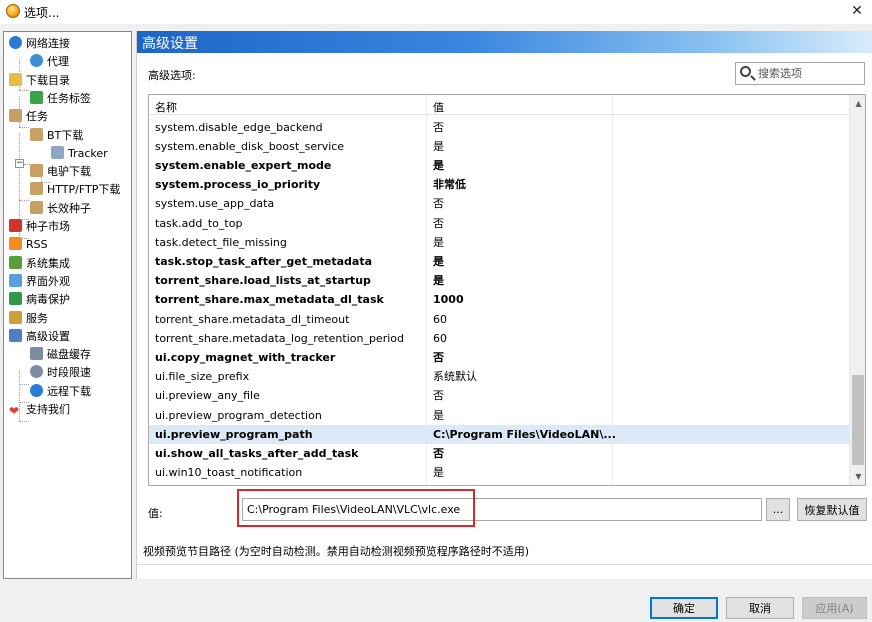 The width and height of the screenshot is (872, 622). I want to click on close-icon: ✕, so click(857, 11).